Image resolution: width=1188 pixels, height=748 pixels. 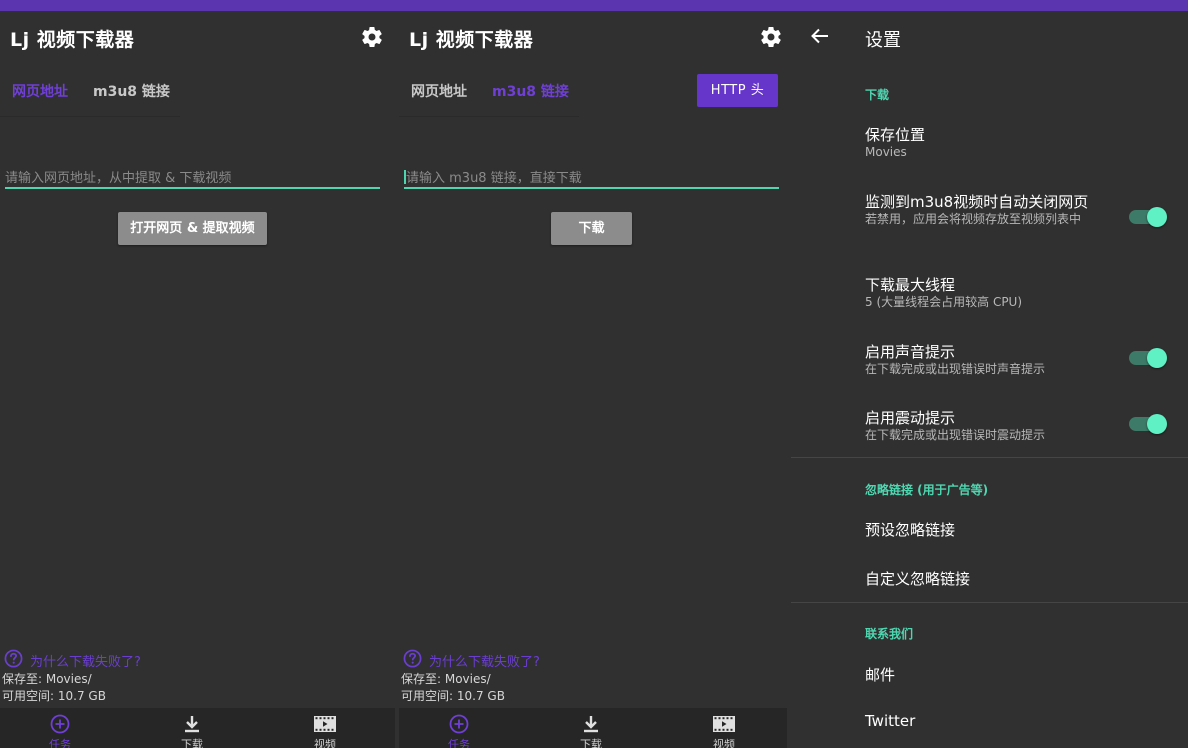 I want to click on m3u8-input-placeholder: 请输入 m3u8 链接，直接下载, so click(x=494, y=178).